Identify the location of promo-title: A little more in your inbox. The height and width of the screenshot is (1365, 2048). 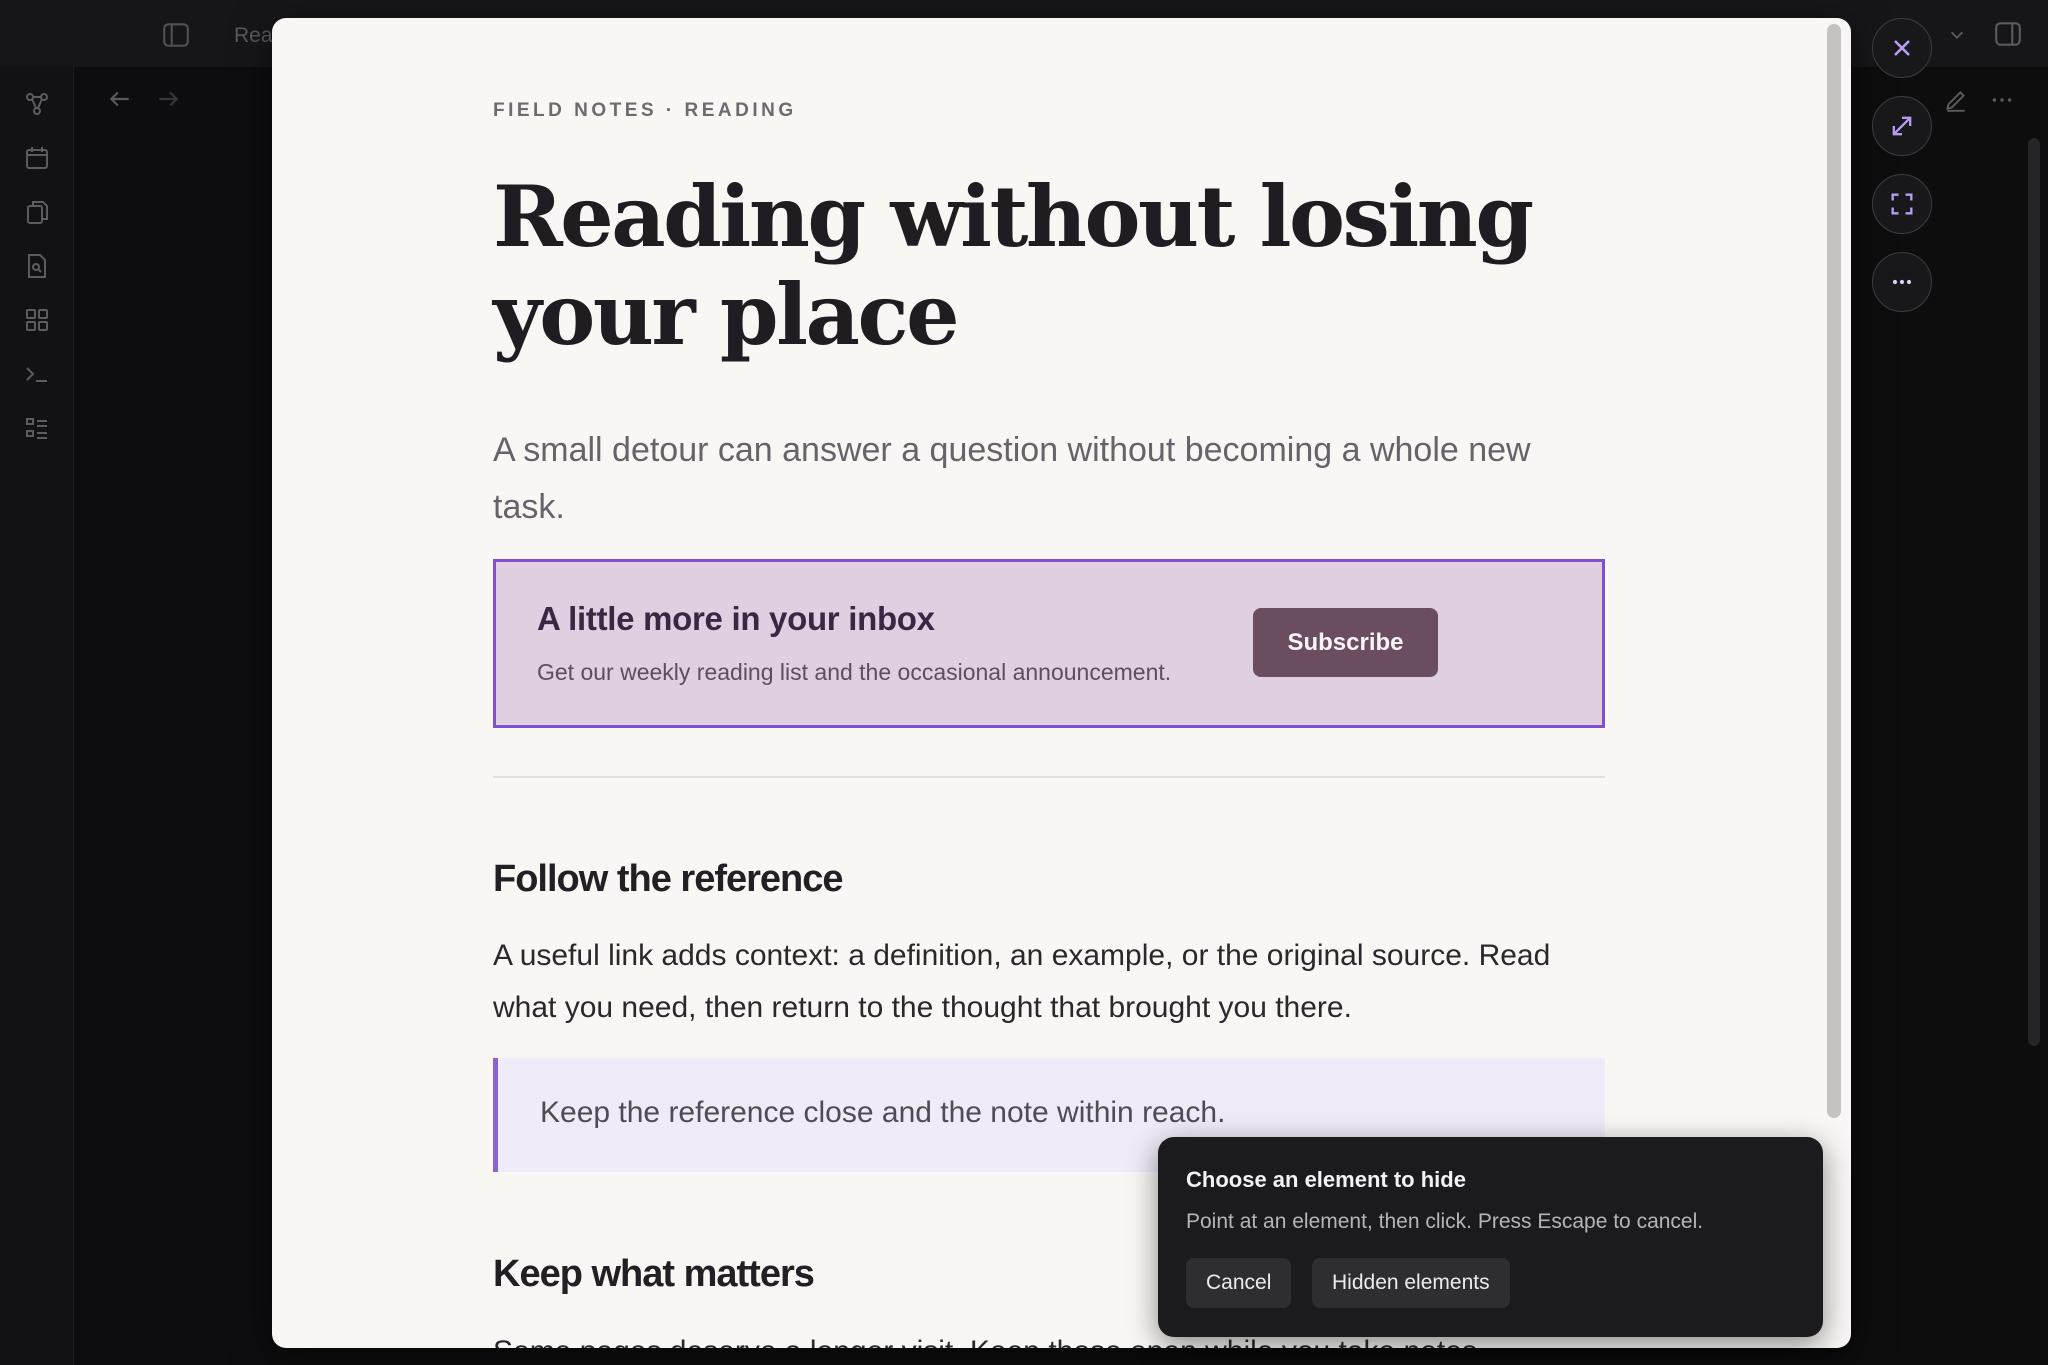
(736, 618).